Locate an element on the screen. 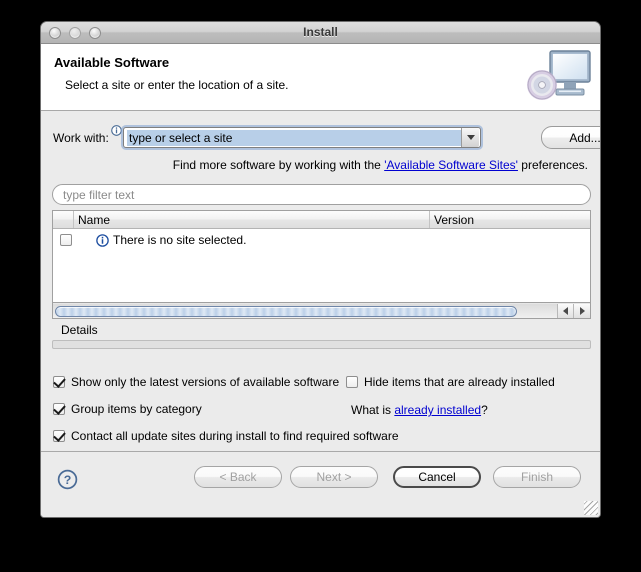 The height and width of the screenshot is (572, 641). dialog-button-bar: ? < Back Next > Cancel Finish is located at coordinates (320, 484).